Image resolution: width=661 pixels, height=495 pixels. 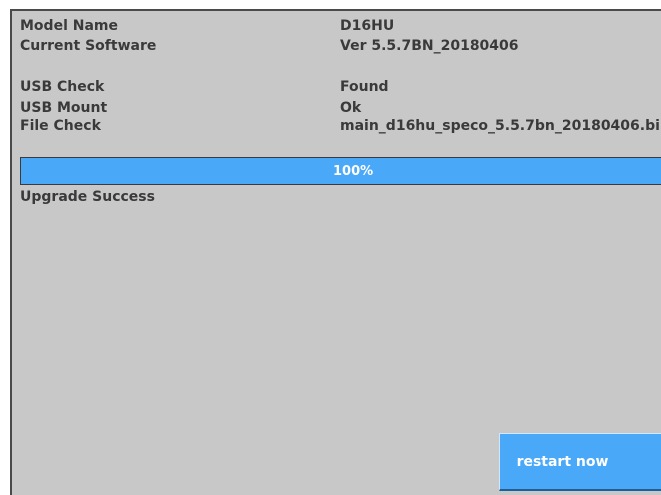 I want to click on usb-check-label: USB Check, so click(x=62, y=87).